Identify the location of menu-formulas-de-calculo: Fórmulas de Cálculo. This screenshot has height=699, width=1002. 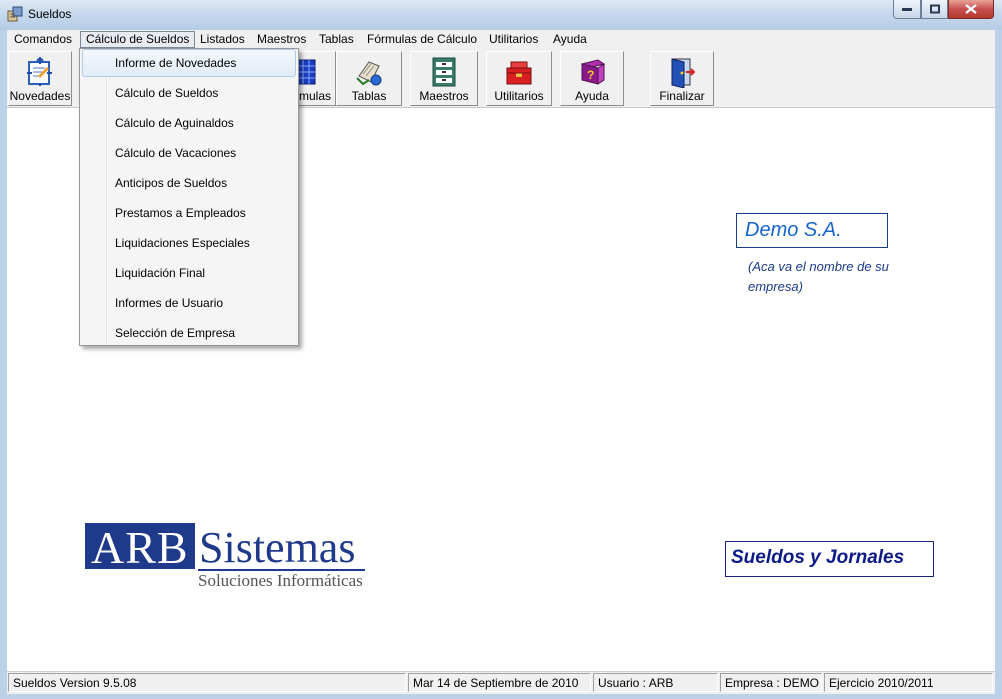
(422, 39).